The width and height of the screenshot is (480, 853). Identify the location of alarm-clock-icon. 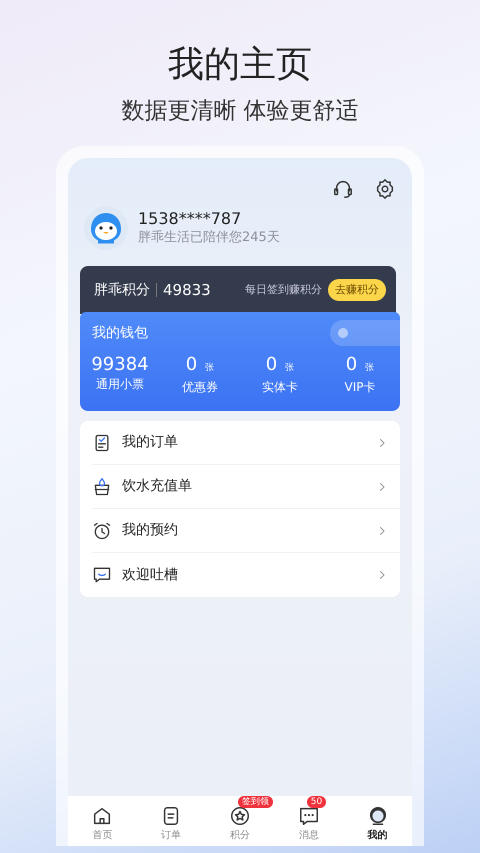
(102, 530).